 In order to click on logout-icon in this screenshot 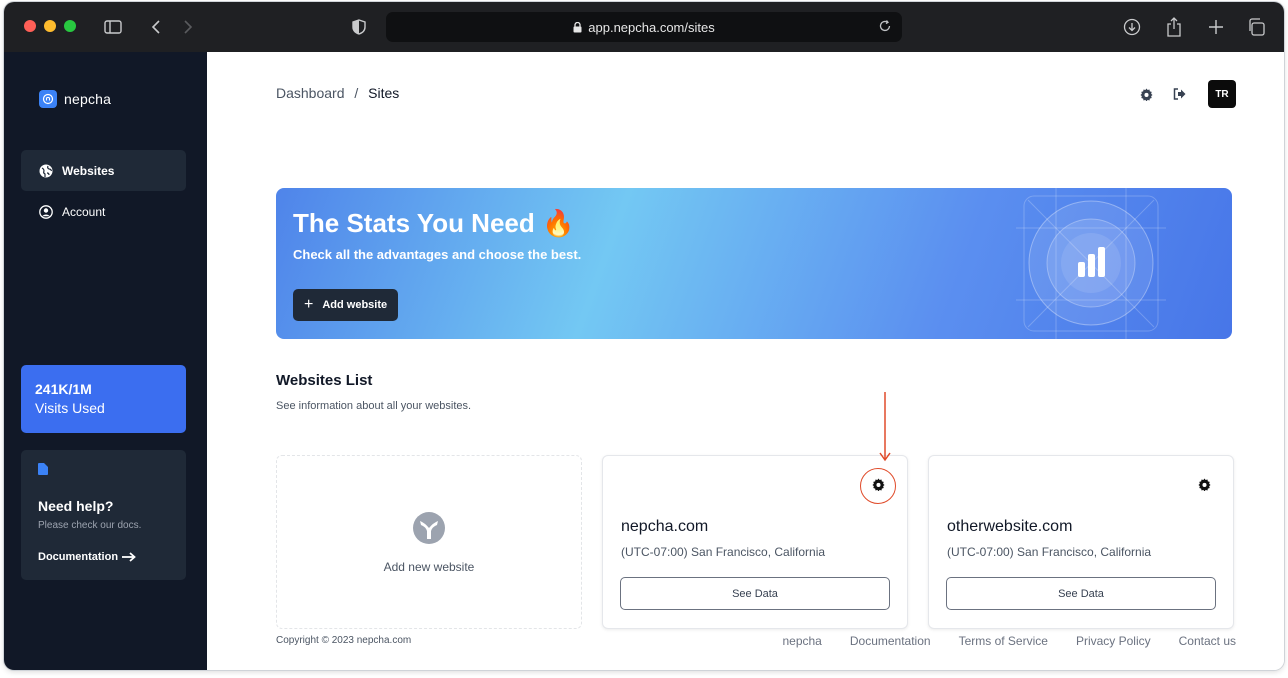, I will do `click(1179, 94)`.